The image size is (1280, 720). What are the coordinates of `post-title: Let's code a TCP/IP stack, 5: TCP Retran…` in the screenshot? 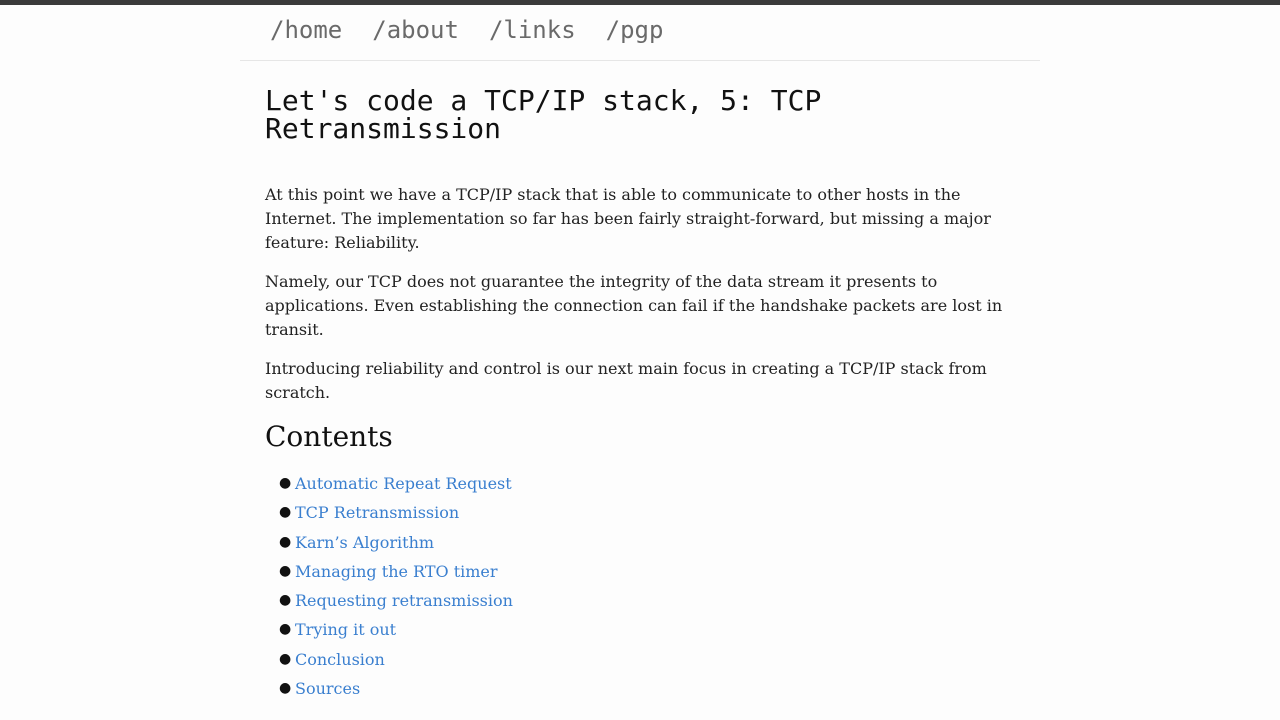 It's located at (543, 114).